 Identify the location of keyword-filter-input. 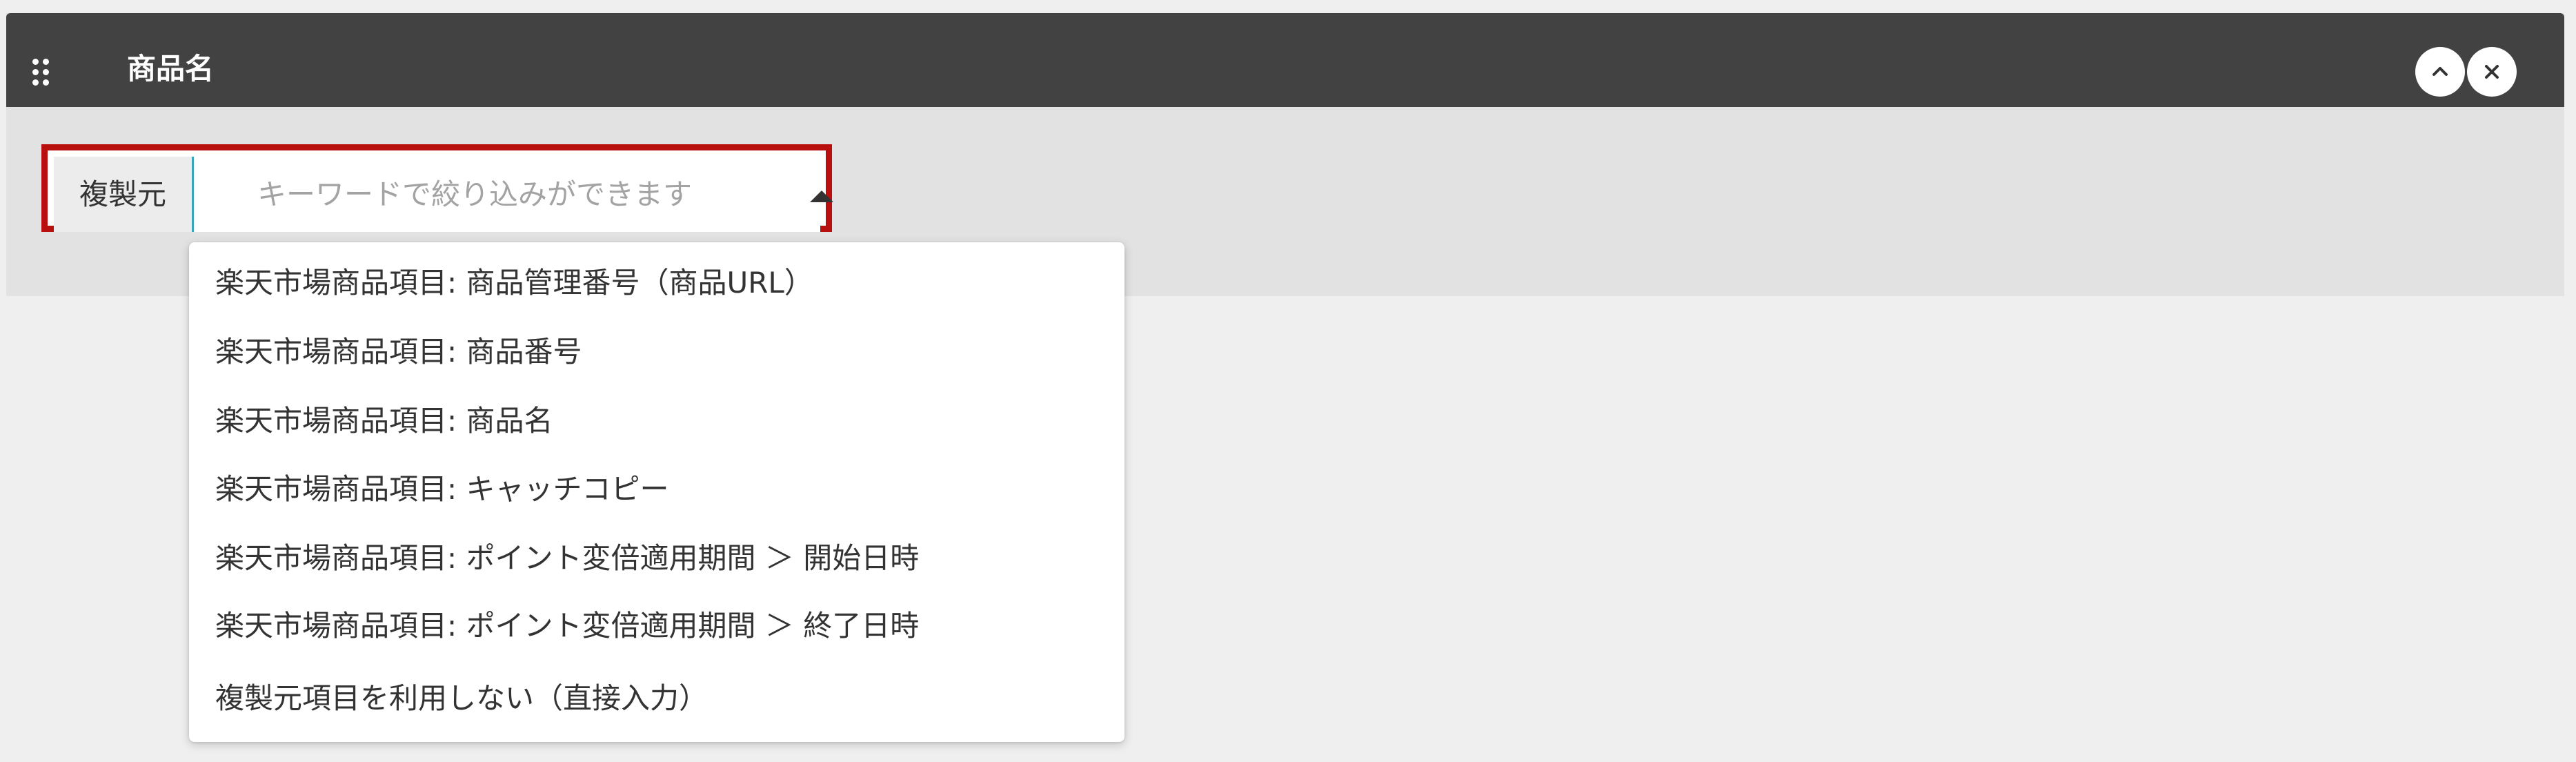
(507, 194).